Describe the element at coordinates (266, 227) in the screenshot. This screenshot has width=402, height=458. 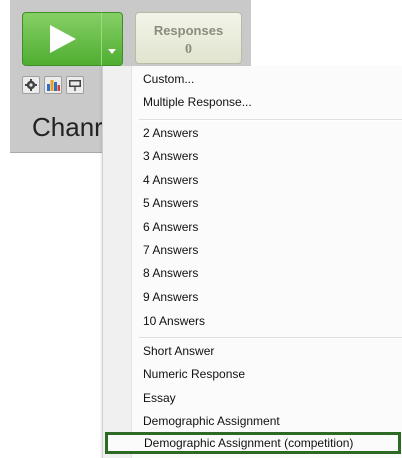
I see `menu-item-6-answers: 6 Answers` at that location.